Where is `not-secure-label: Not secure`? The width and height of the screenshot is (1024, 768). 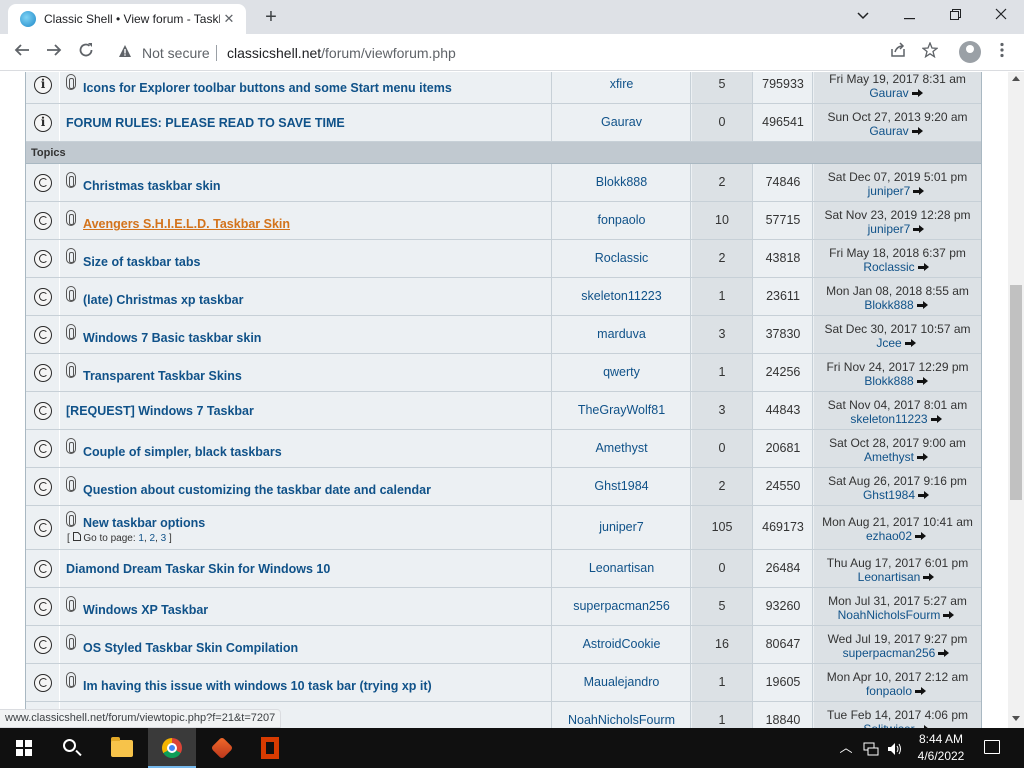
not-secure-label: Not secure is located at coordinates (176, 53).